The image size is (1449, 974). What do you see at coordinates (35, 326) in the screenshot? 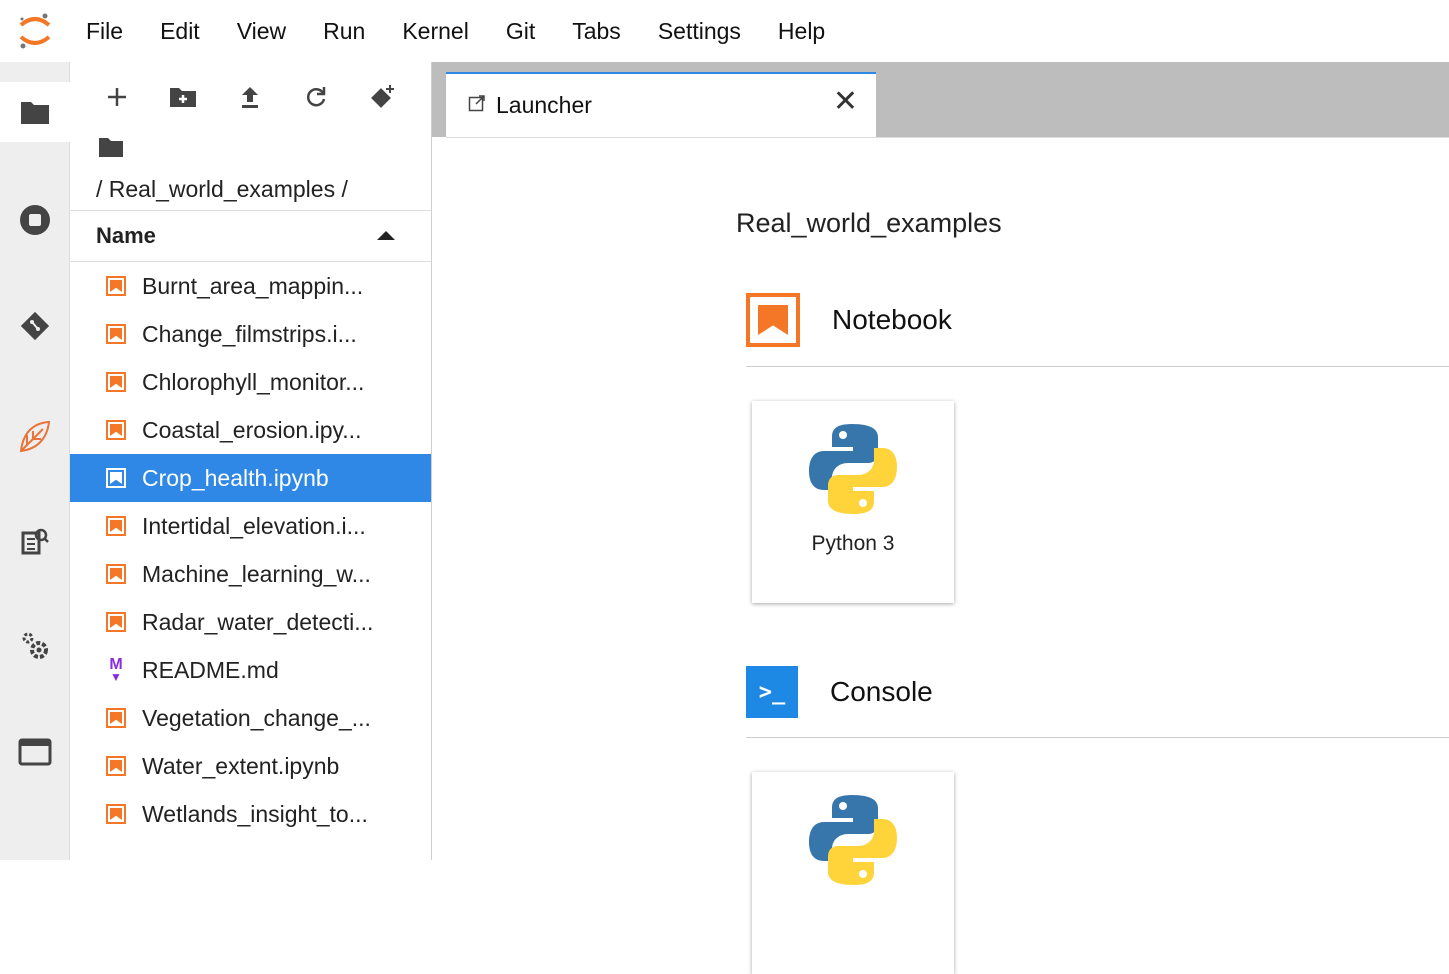
I see `git-icon` at bounding box center [35, 326].